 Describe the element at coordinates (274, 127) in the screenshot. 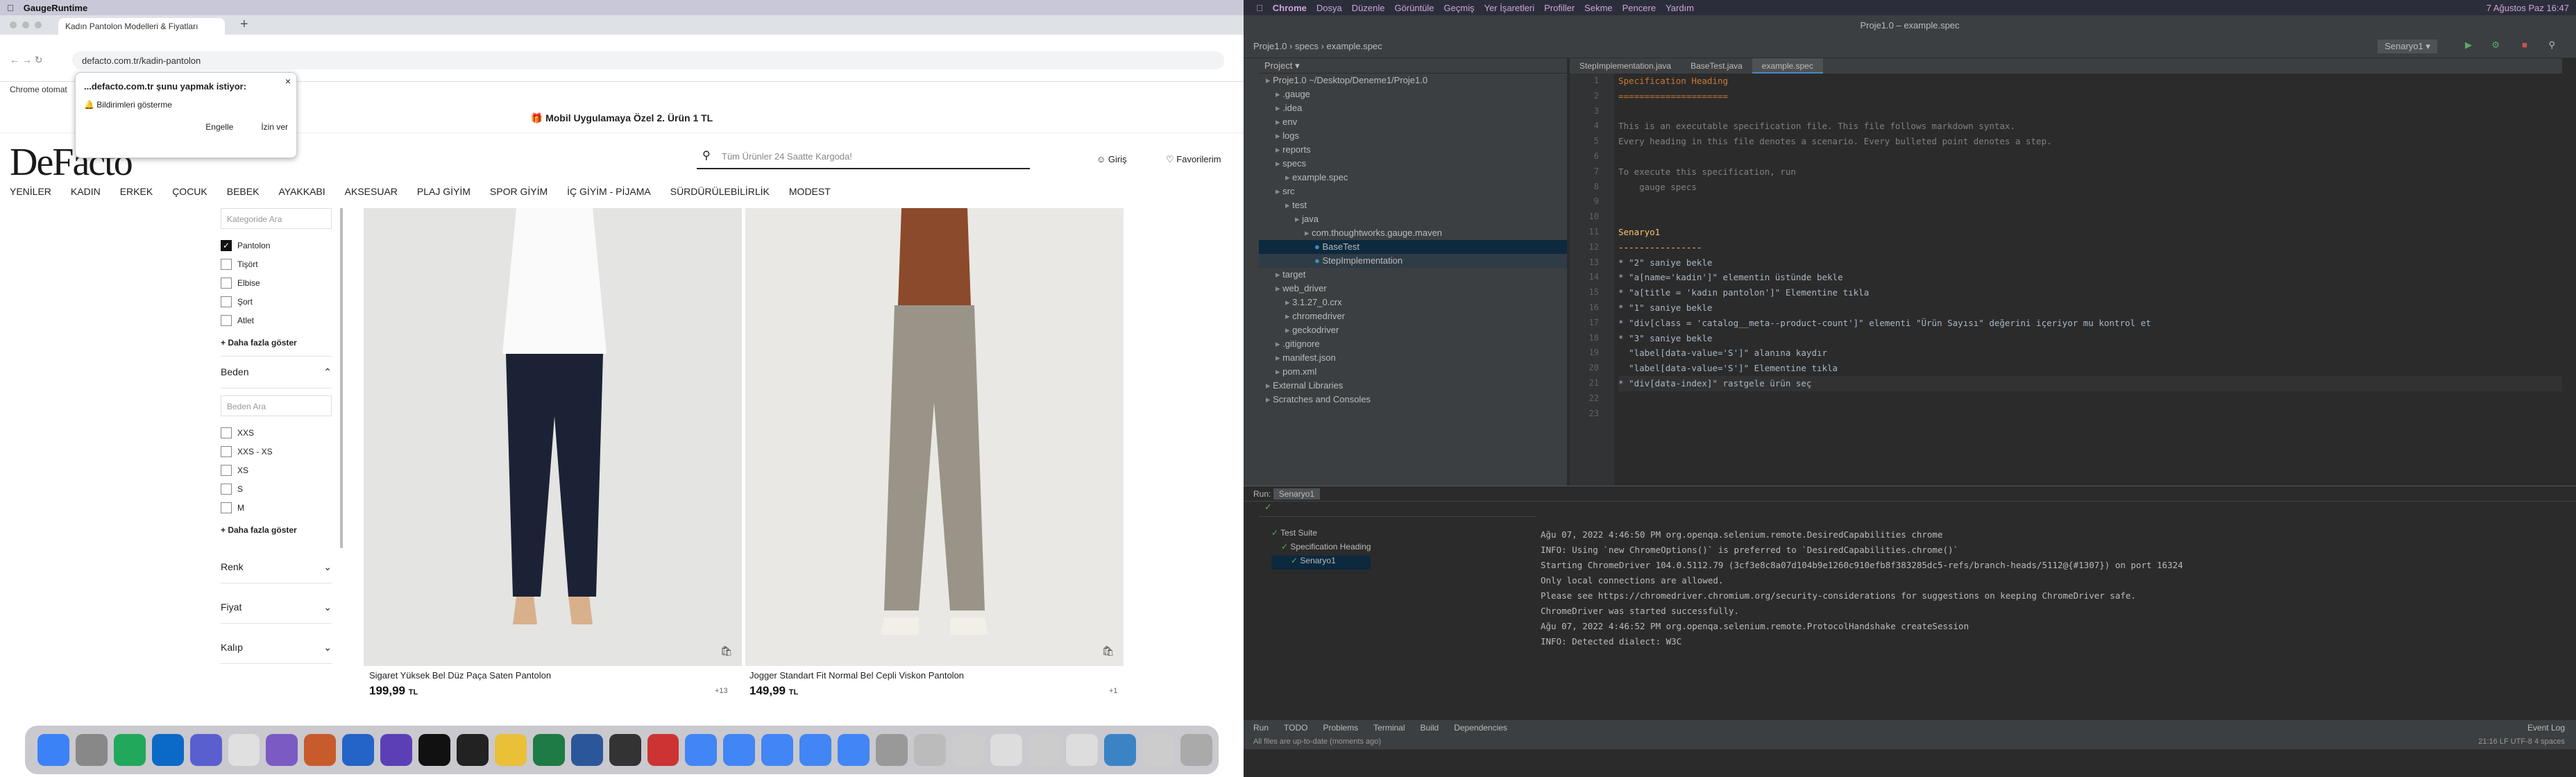

I see `allow-button: İzin ver` at that location.